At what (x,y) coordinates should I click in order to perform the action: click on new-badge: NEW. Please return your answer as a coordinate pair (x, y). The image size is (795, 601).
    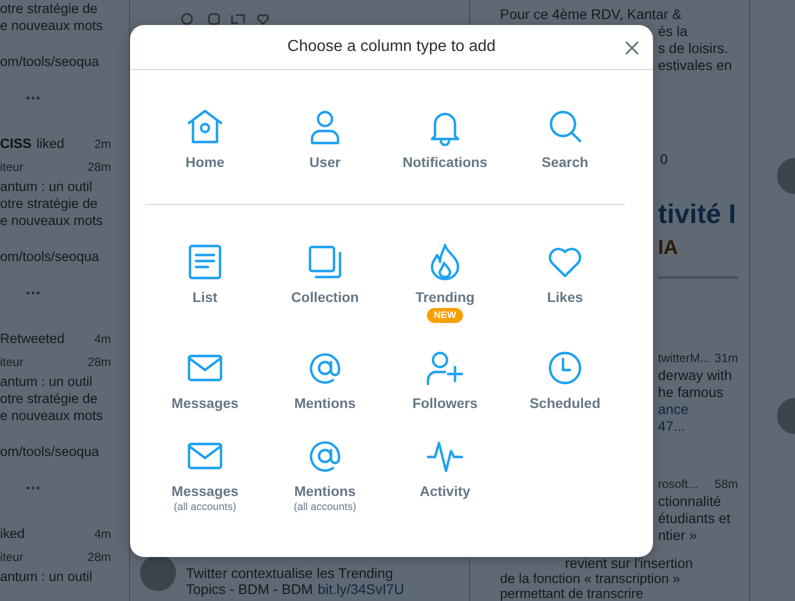
    Looking at the image, I should click on (445, 315).